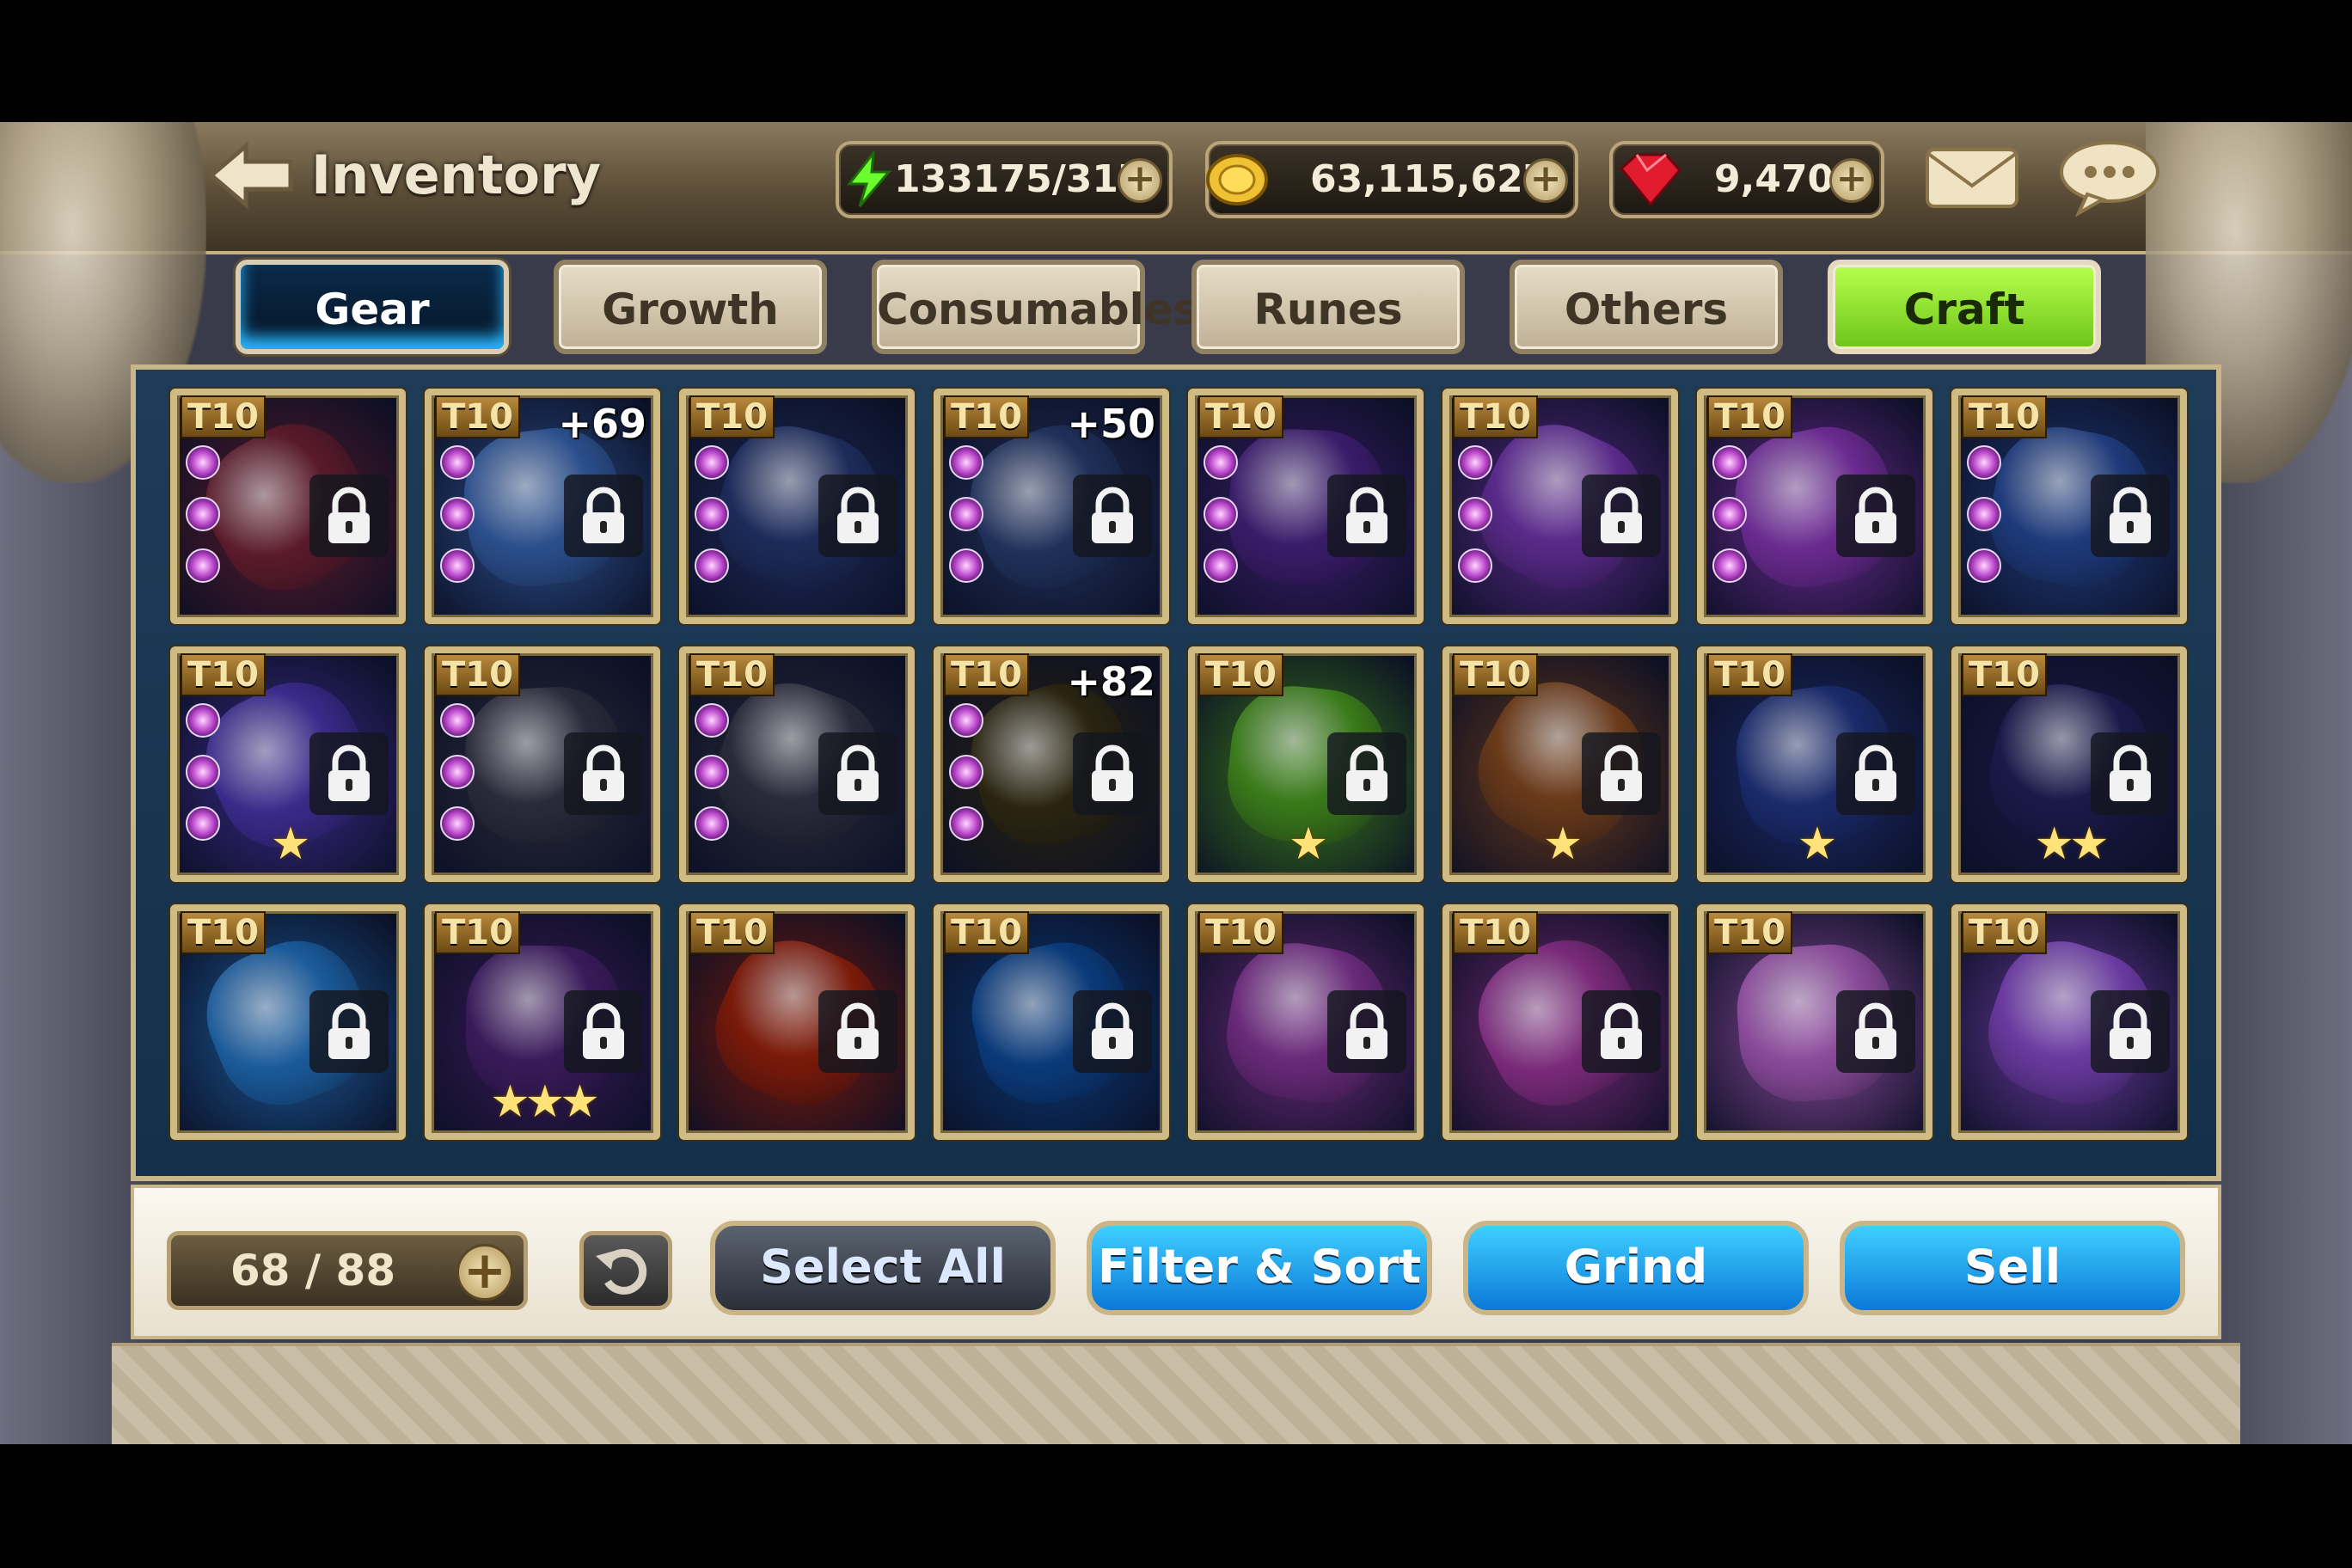 The width and height of the screenshot is (2352, 1568). What do you see at coordinates (372, 307) in the screenshot?
I see `tab-gear: Gear` at bounding box center [372, 307].